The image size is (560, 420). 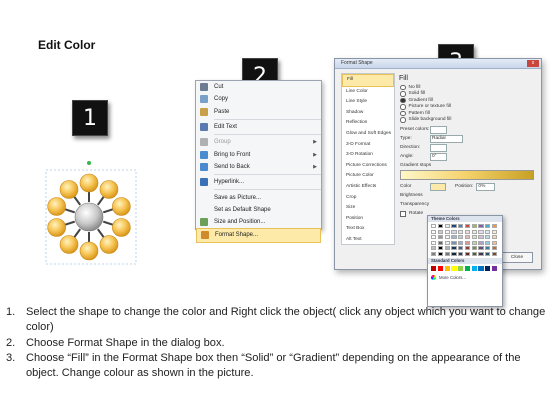 What do you see at coordinates (438, 186) in the screenshot?
I see `color-picker-button` at bounding box center [438, 186].